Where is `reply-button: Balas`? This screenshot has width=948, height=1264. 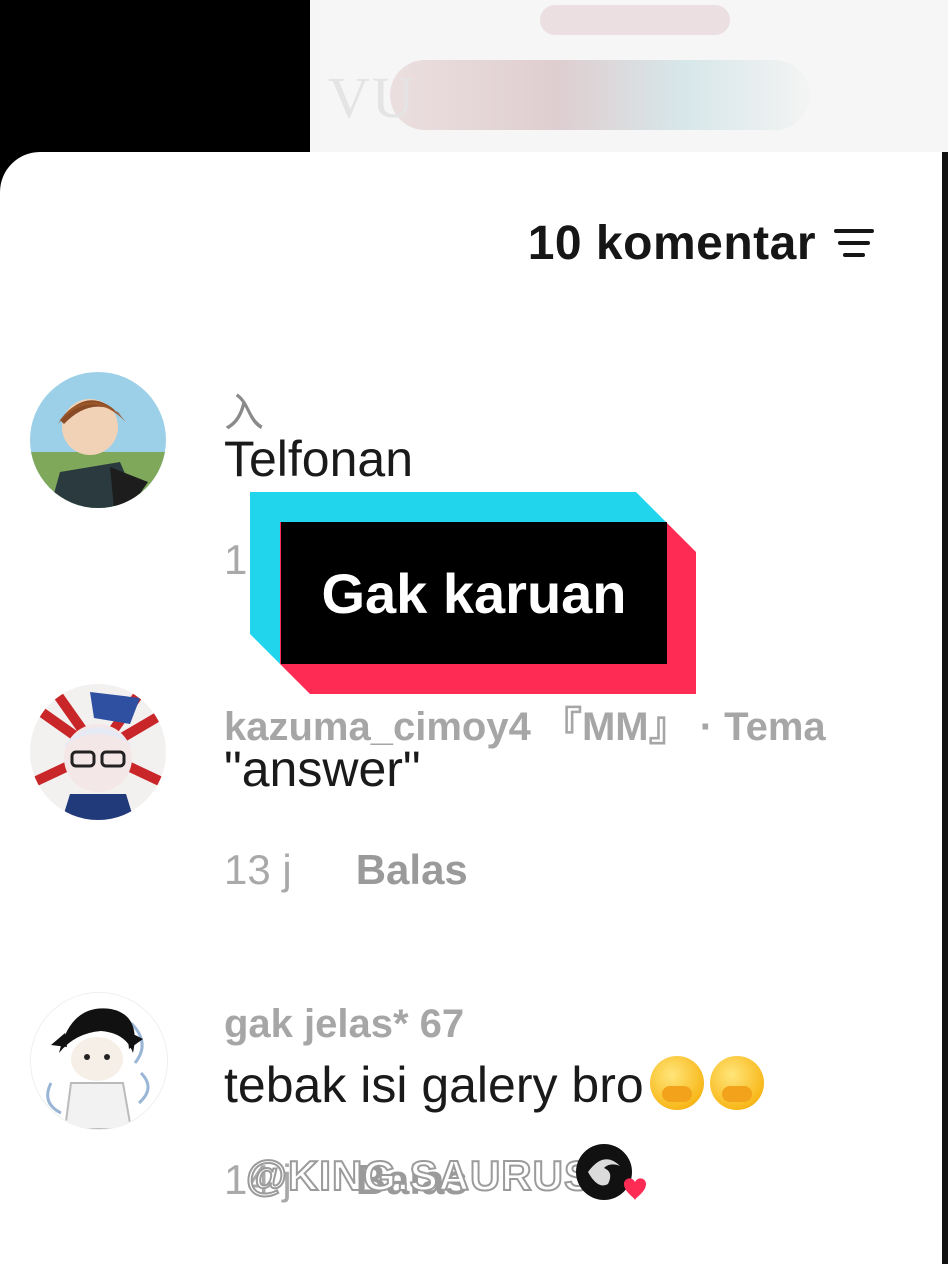
reply-button: Balas is located at coordinates (412, 870).